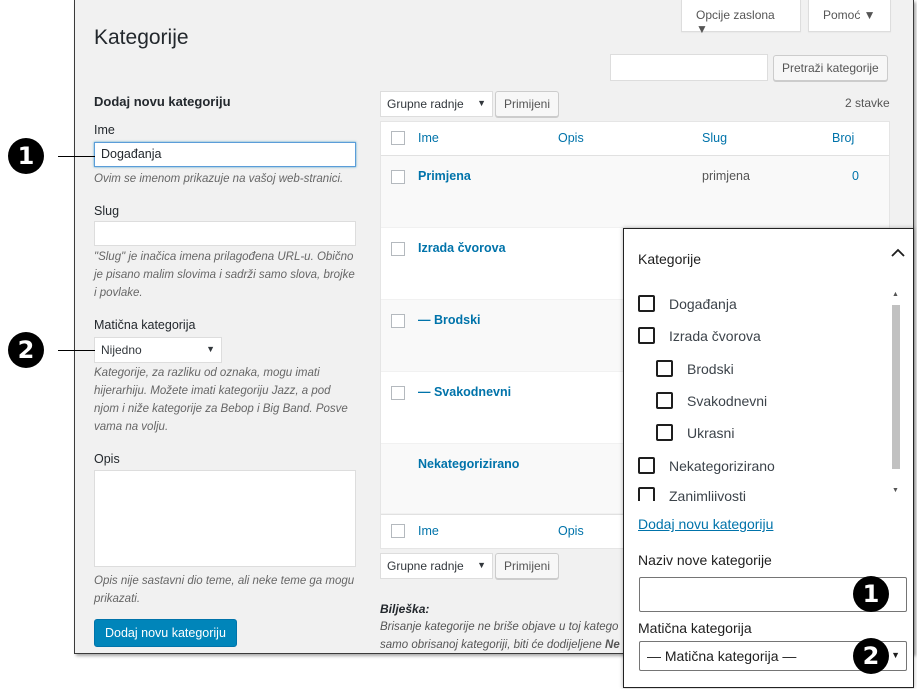  I want to click on checklist-scrollbar: ▲ ▼, so click(896, 395).